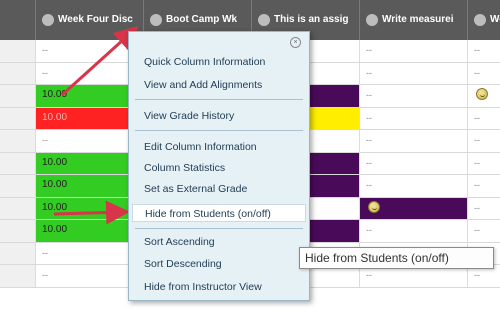  Describe the element at coordinates (224, 85) in the screenshot. I see `menu-item-view-add-alignments: View and Add Alignments` at that location.